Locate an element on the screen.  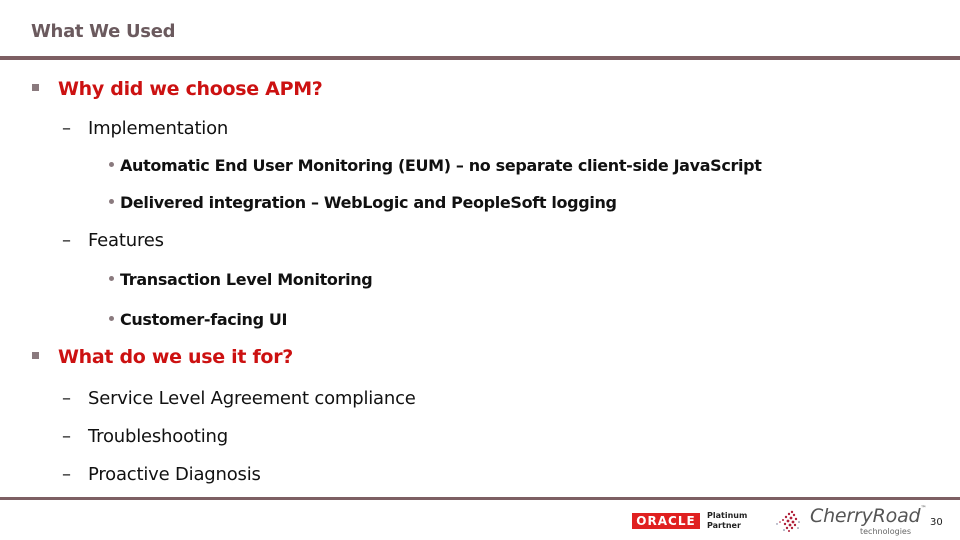
subsection-sla: – Service Level Agreement compliance is located at coordinates (239, 398).